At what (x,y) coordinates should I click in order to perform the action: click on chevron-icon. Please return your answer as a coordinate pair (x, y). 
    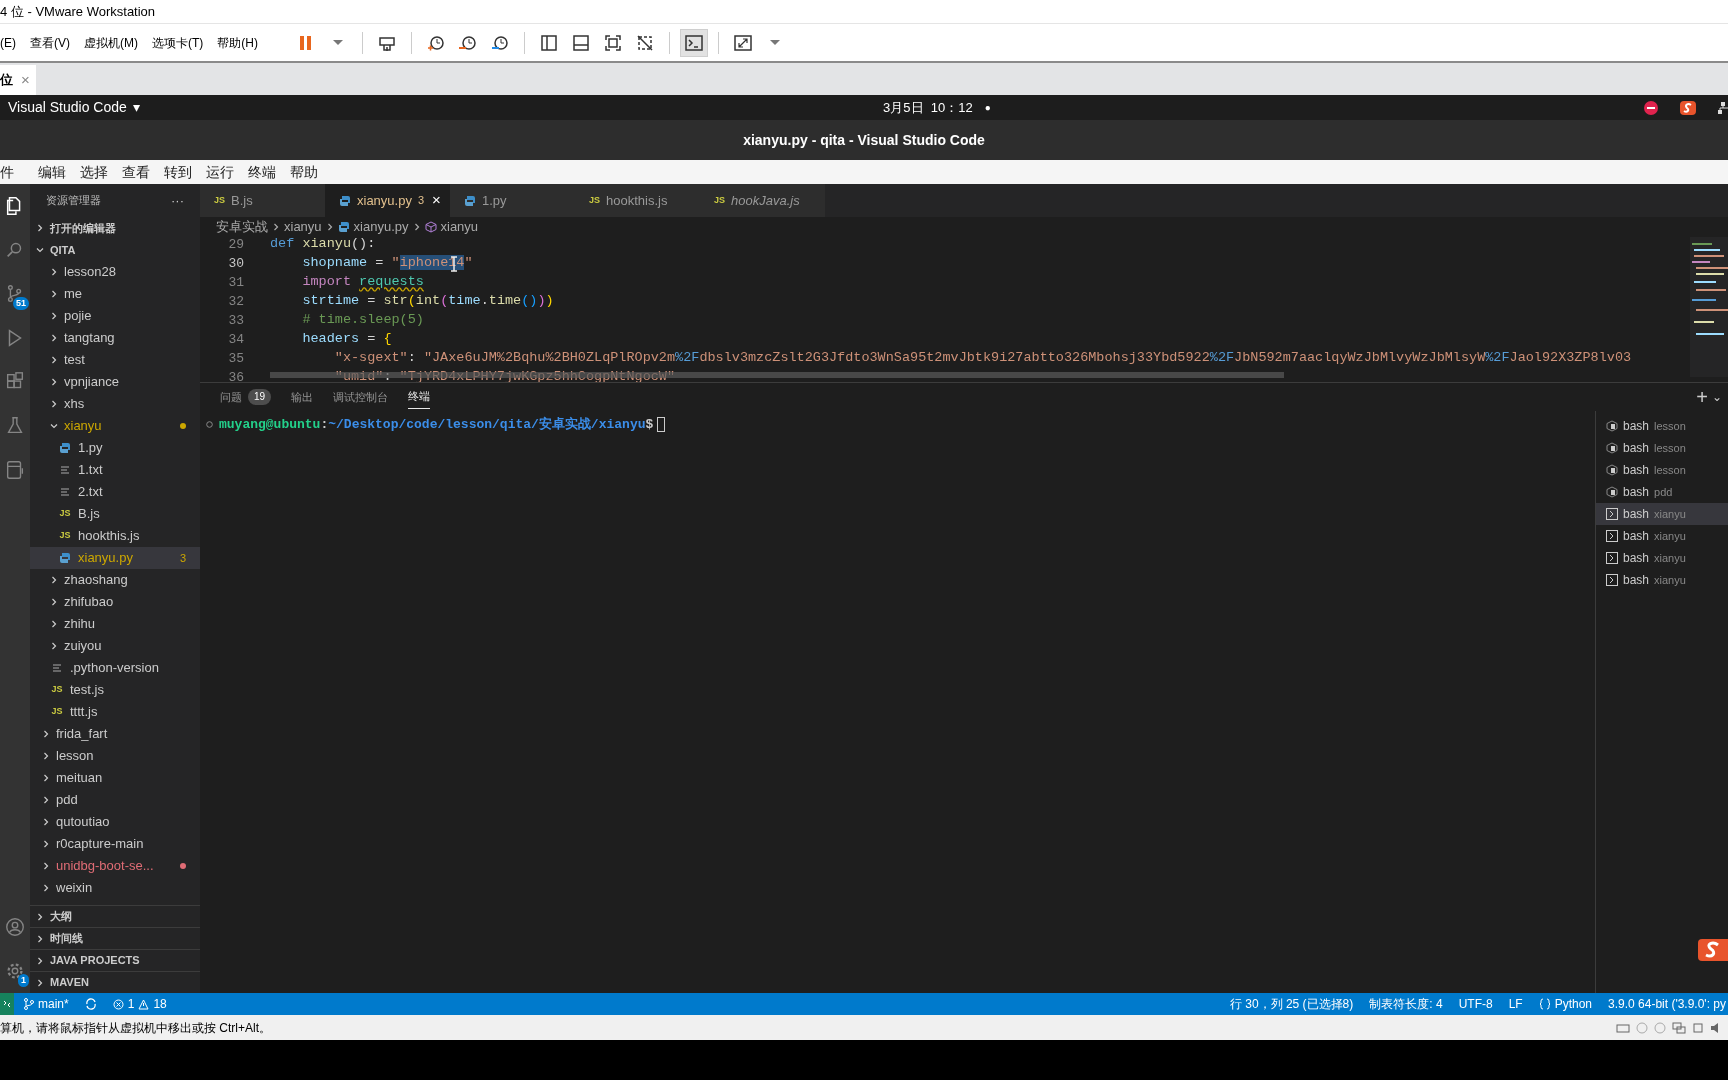
    Looking at the image, I should click on (40, 938).